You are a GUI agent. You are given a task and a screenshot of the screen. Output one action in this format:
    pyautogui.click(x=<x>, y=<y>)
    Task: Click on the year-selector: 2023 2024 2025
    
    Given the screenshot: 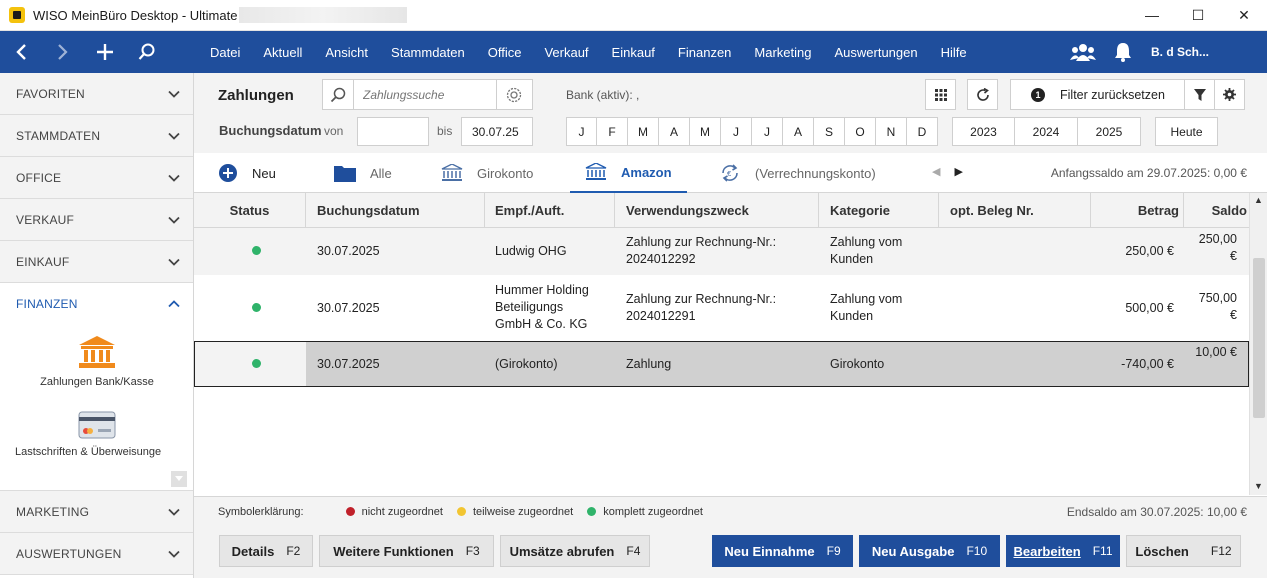 What is the action you would take?
    pyautogui.click(x=1046, y=131)
    